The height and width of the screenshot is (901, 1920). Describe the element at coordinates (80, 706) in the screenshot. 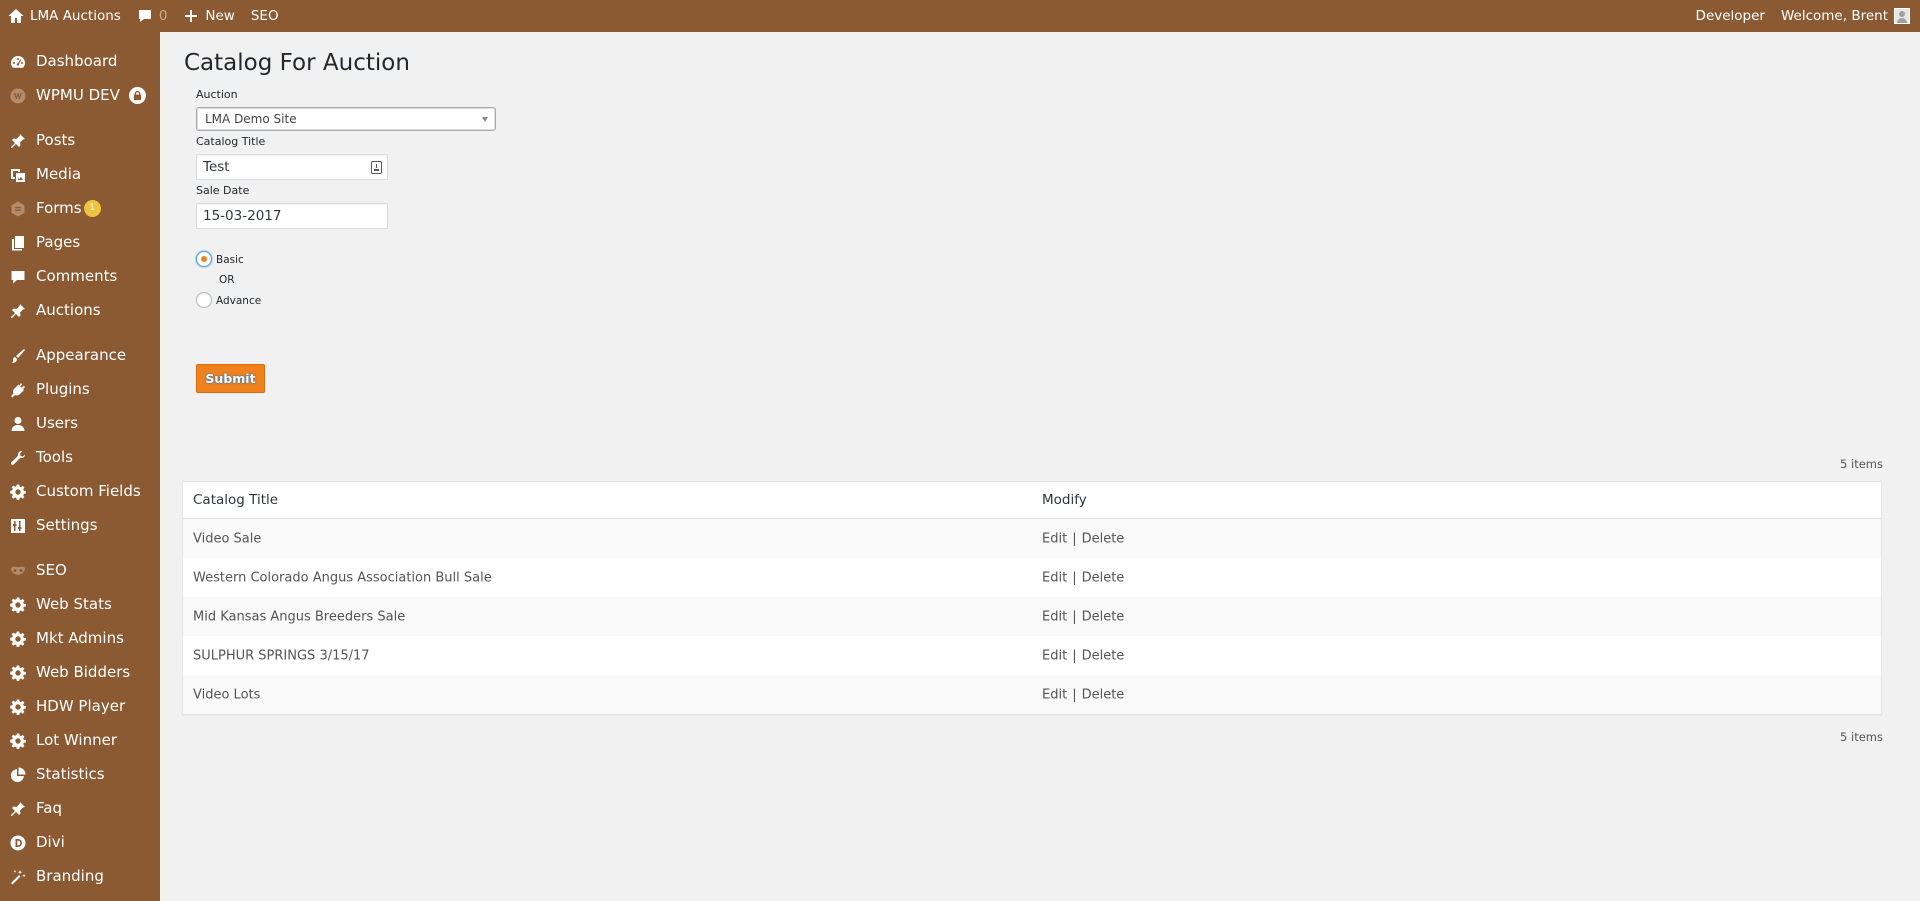

I see `sidebar-item-hdw-player: HDW Player` at that location.